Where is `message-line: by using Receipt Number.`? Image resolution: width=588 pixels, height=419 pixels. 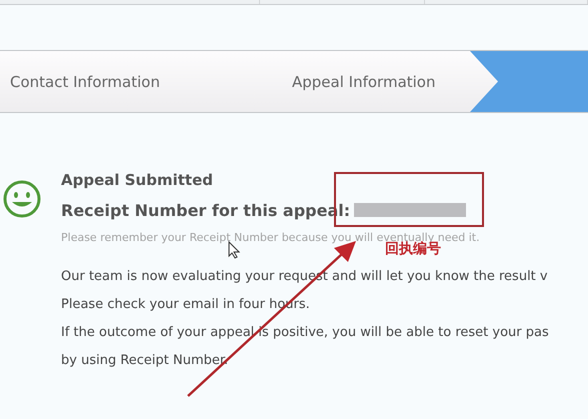
message-line: by using Receipt Number. is located at coordinates (145, 361).